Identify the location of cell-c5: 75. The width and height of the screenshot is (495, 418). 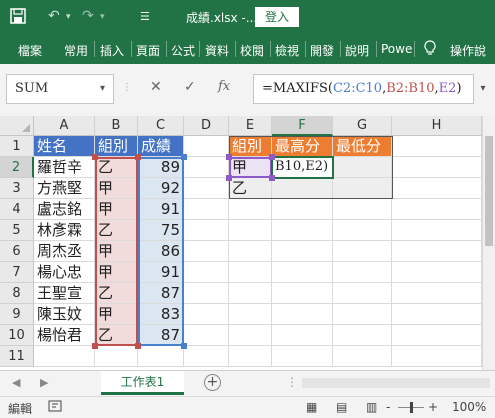
(161, 230).